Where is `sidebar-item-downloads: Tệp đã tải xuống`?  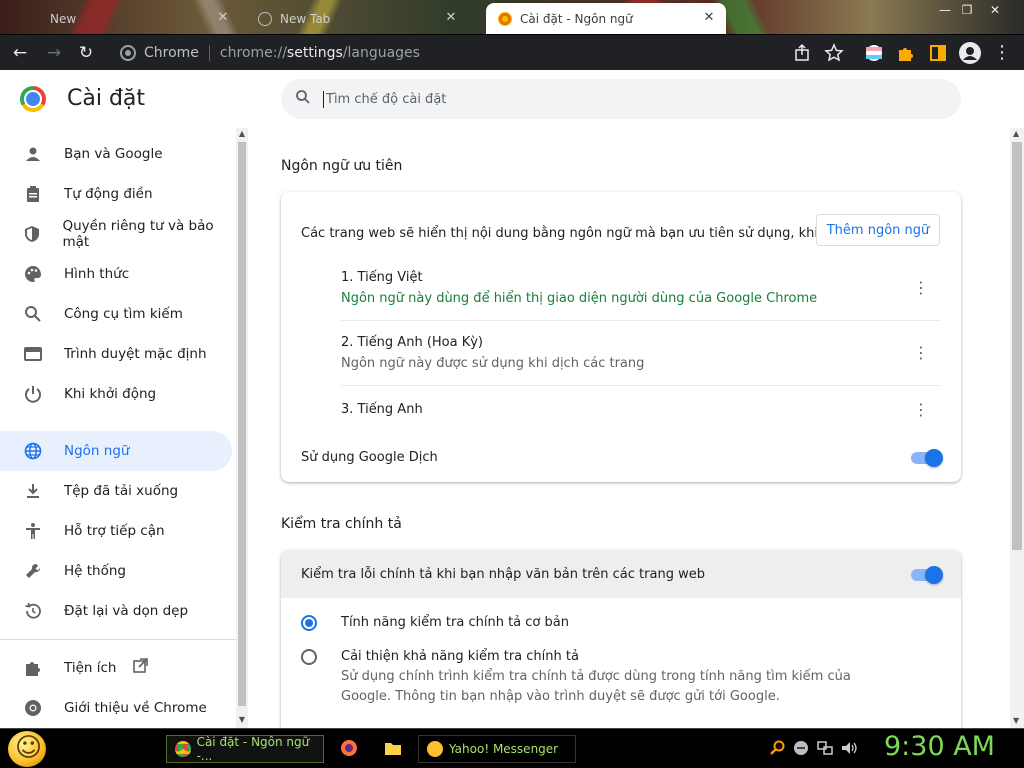 sidebar-item-downloads: Tệp đã tải xuống is located at coordinates (116, 491).